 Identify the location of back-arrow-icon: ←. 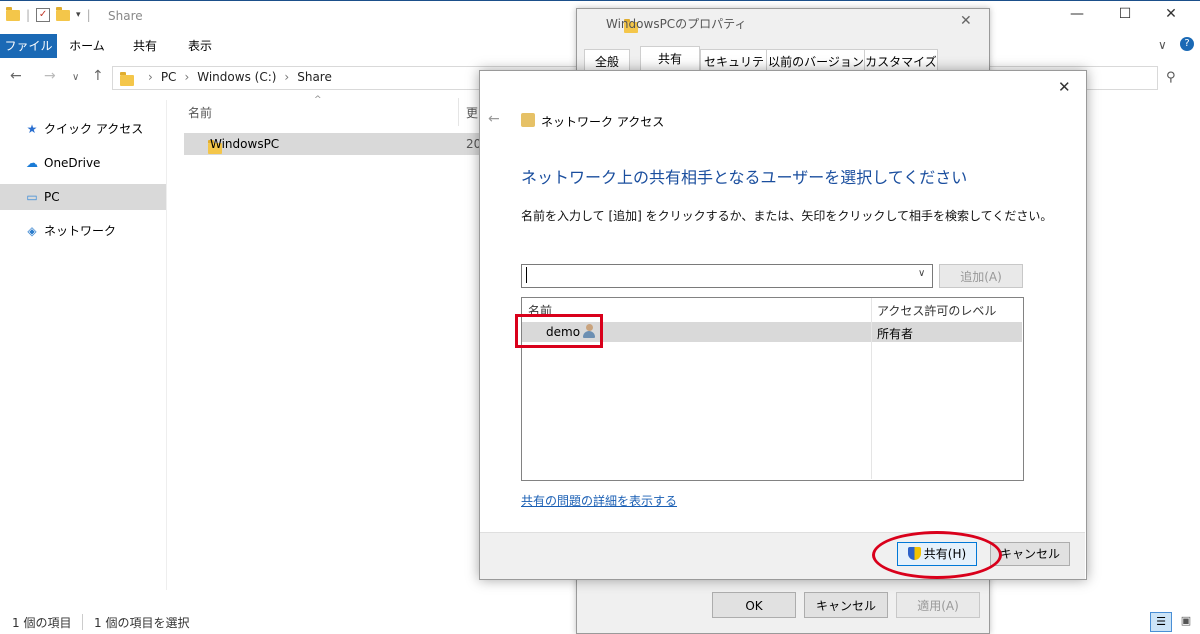
(16, 76).